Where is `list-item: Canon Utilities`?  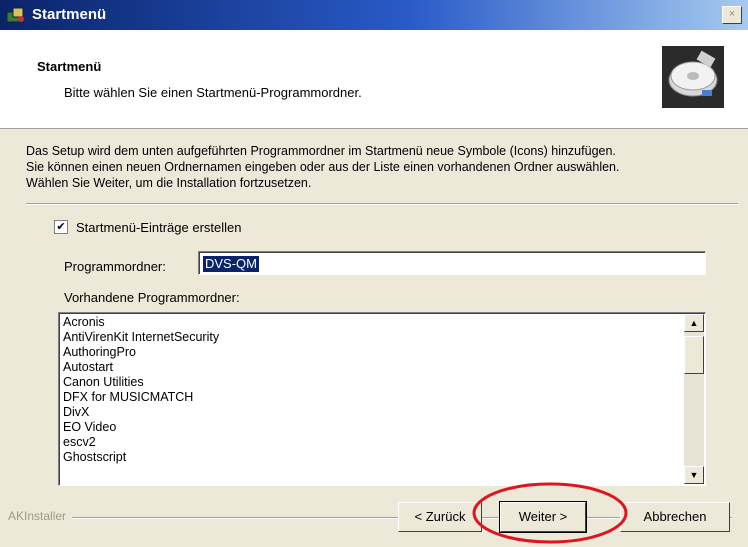 list-item: Canon Utilities is located at coordinates (373, 382).